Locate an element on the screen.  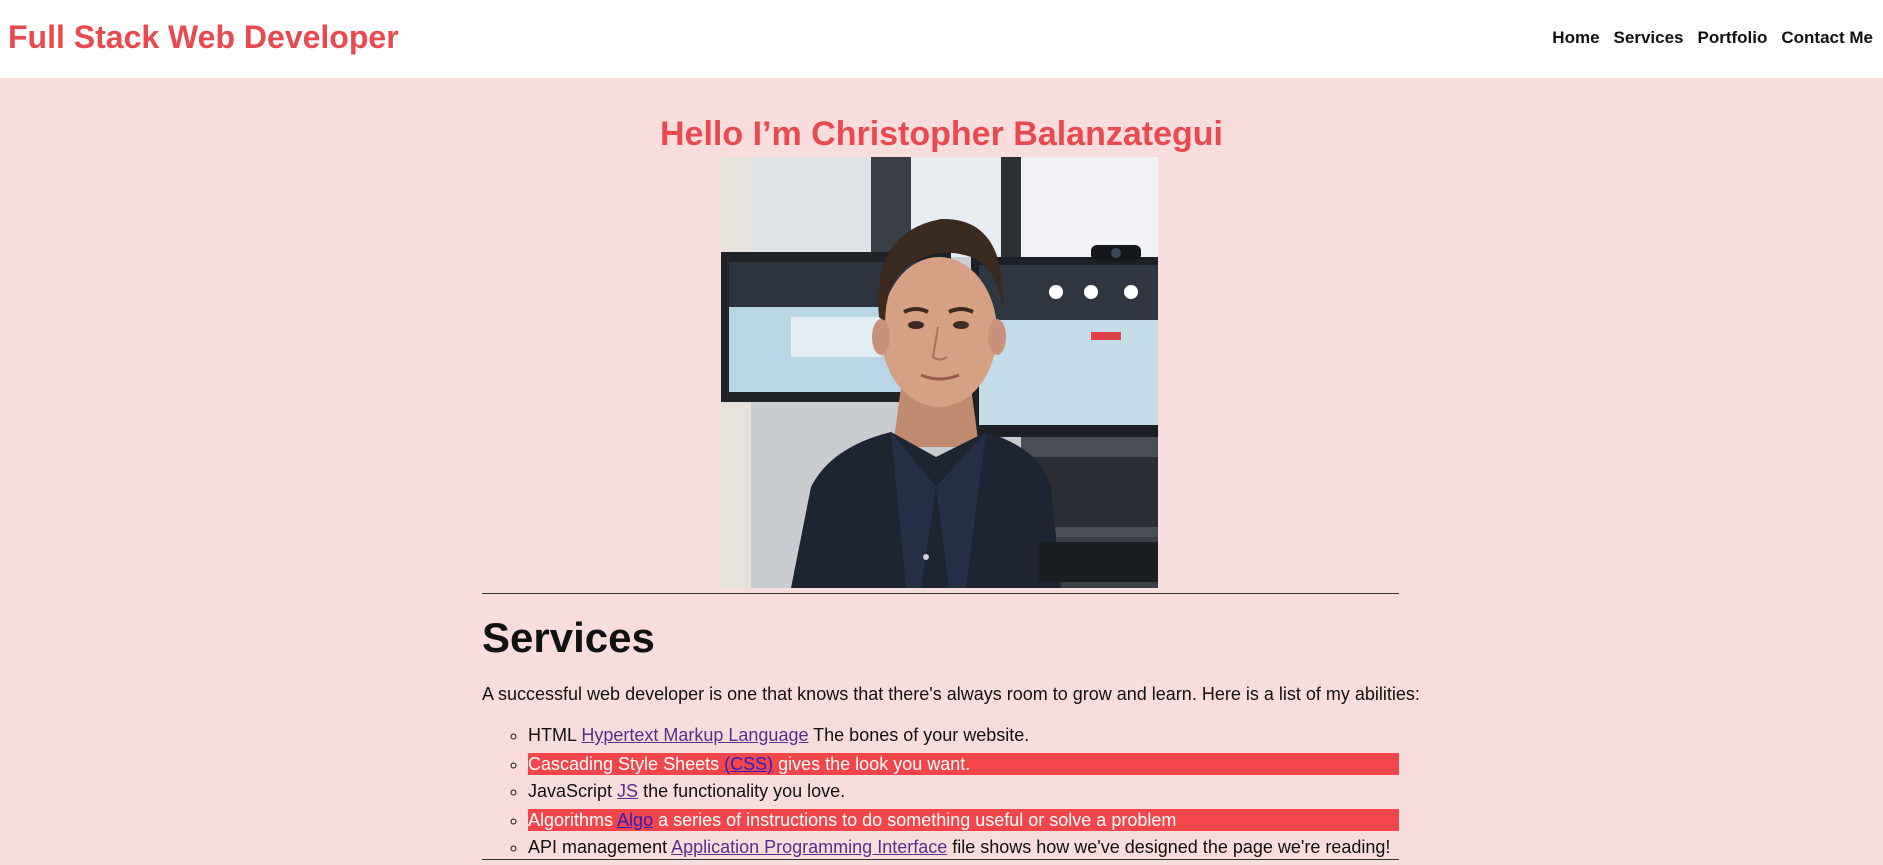
nav-portfolio: Portfolio is located at coordinates (1732, 38).